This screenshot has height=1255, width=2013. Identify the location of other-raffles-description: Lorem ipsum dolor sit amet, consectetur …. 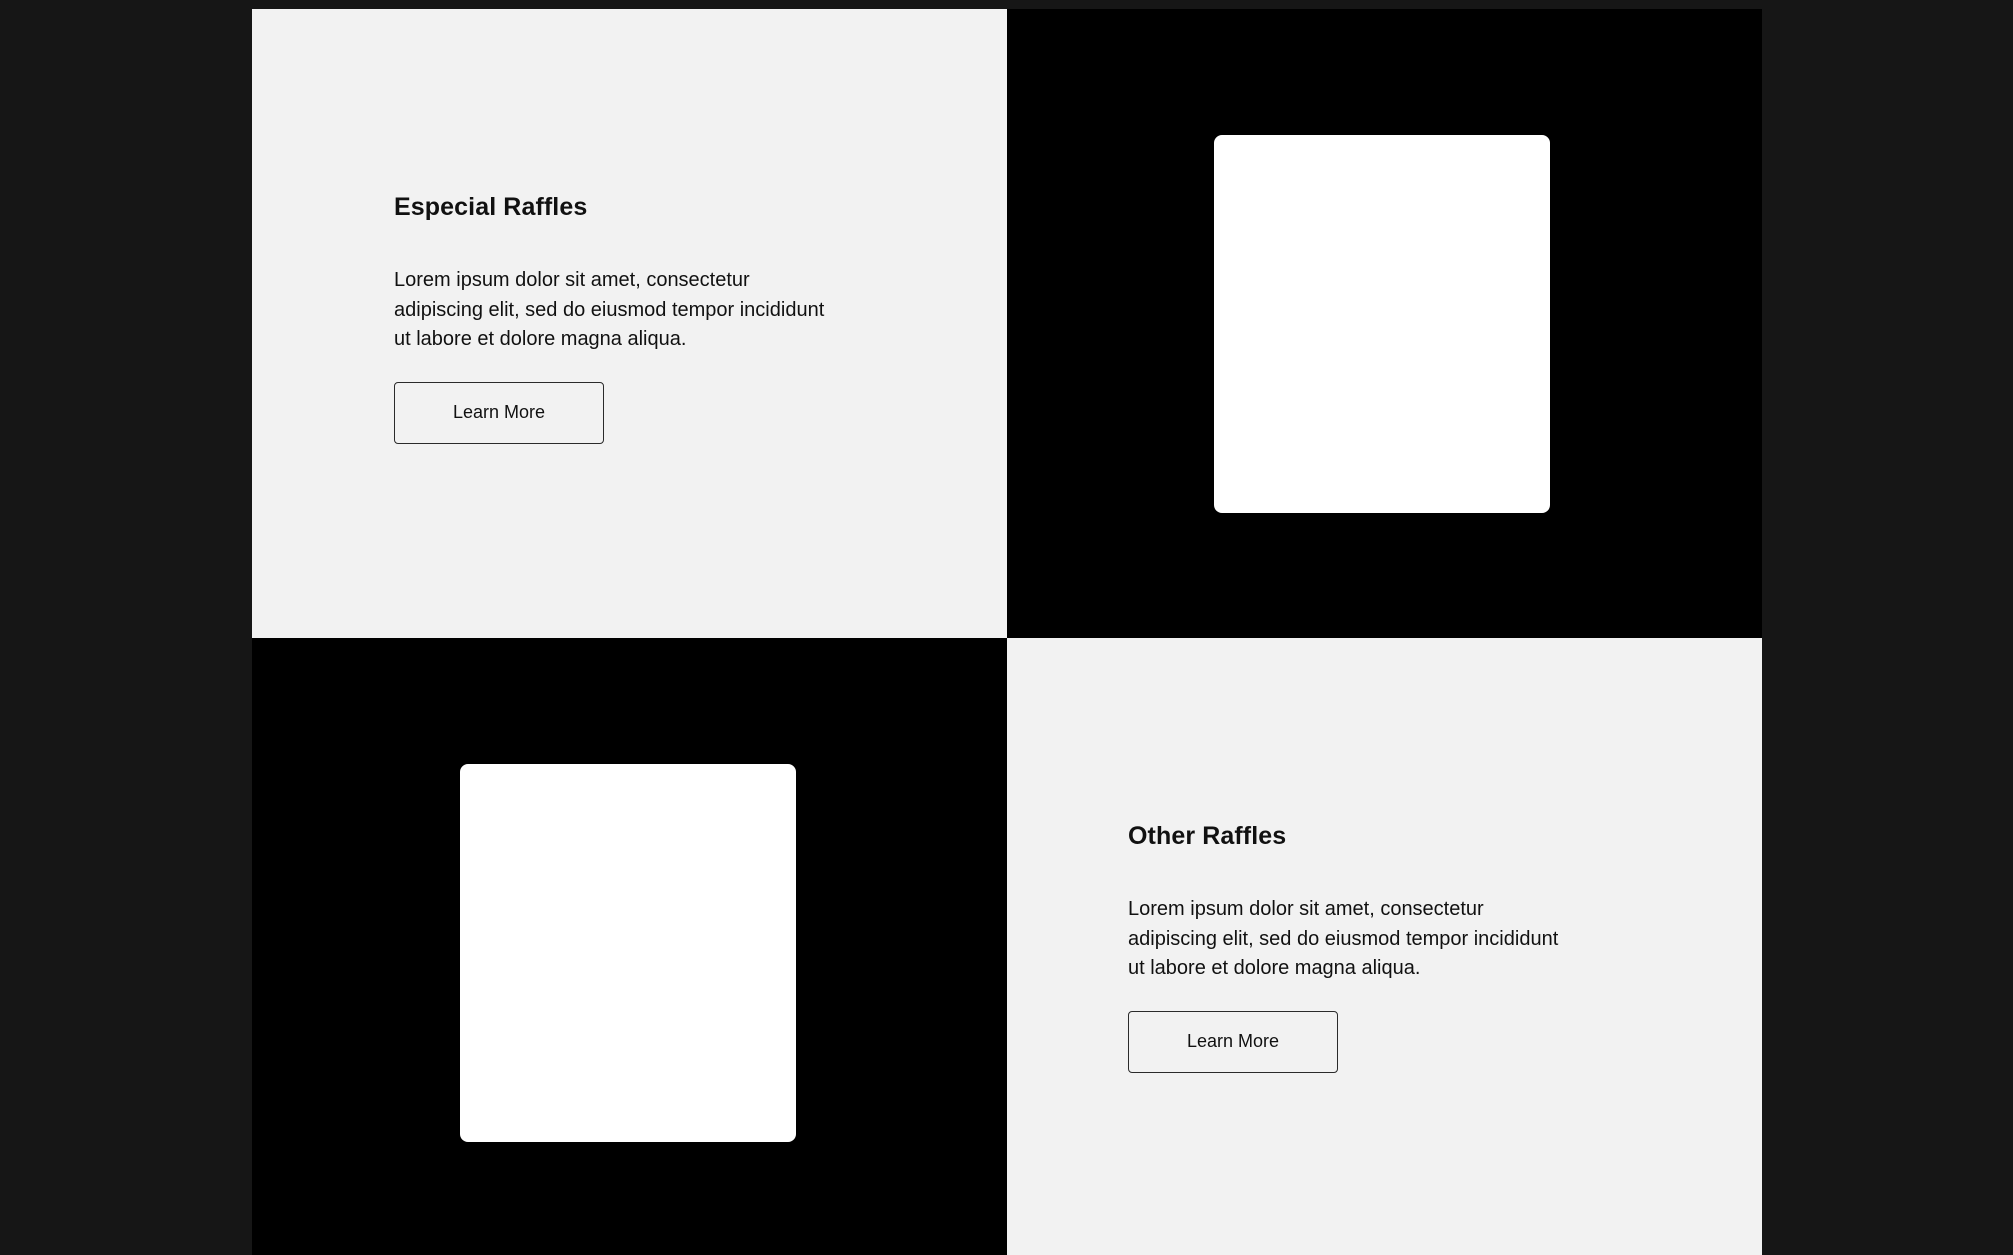
(1343, 938).